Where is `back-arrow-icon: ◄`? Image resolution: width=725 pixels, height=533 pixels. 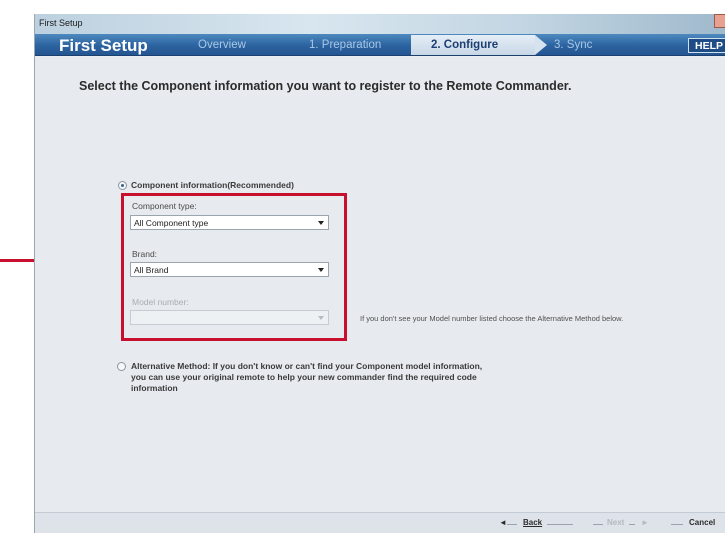 back-arrow-icon: ◄ is located at coordinates (503, 522).